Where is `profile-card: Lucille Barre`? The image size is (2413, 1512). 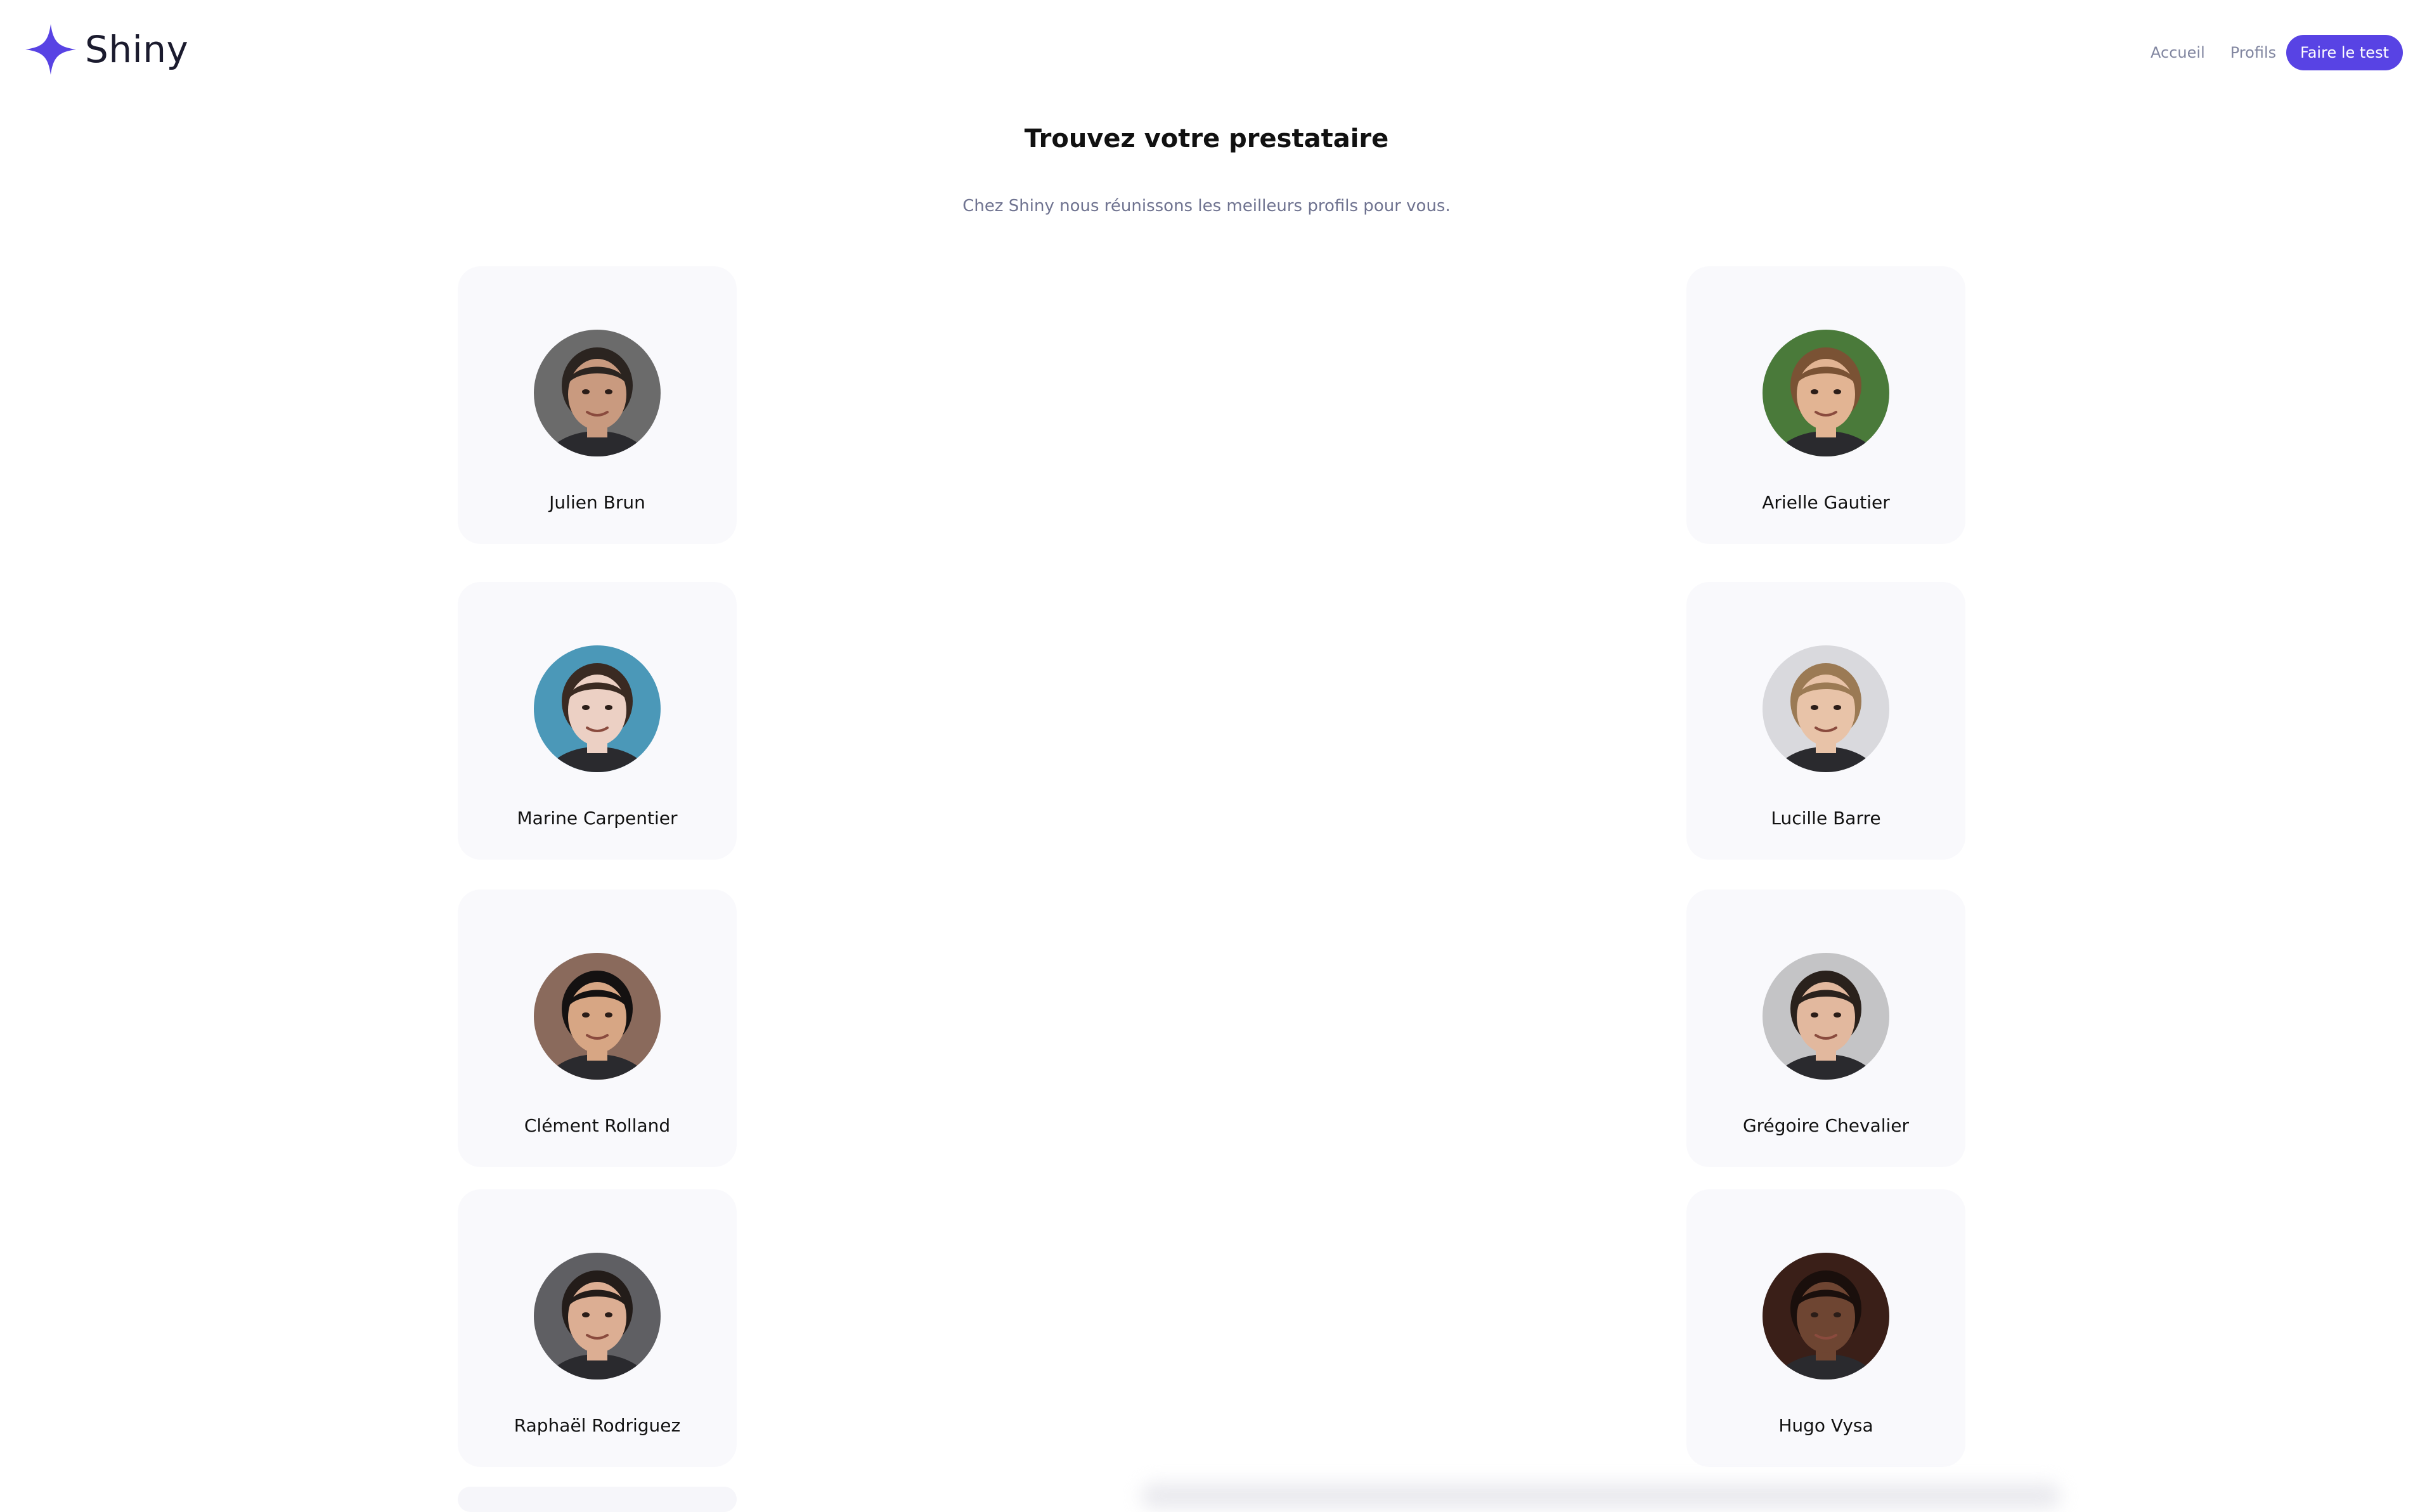
profile-card: Lucille Barre is located at coordinates (1826, 721).